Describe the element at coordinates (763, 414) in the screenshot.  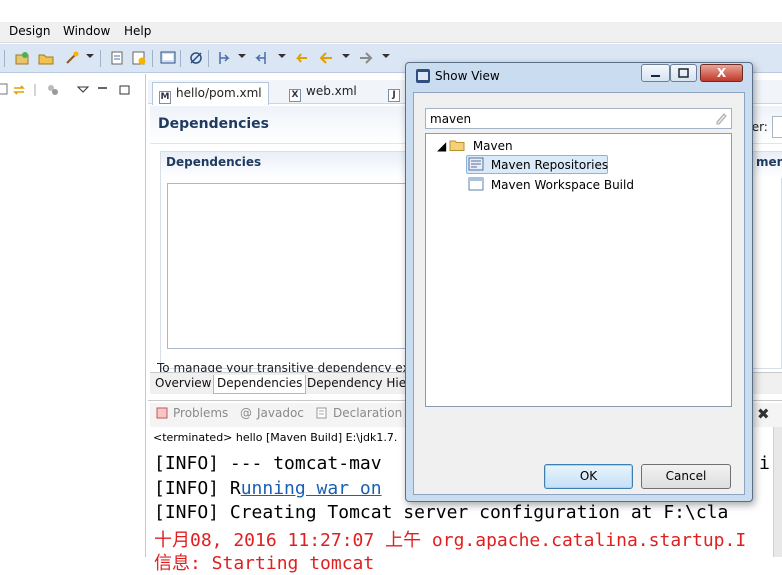
I see `remove-launch-icon: ✖` at that location.